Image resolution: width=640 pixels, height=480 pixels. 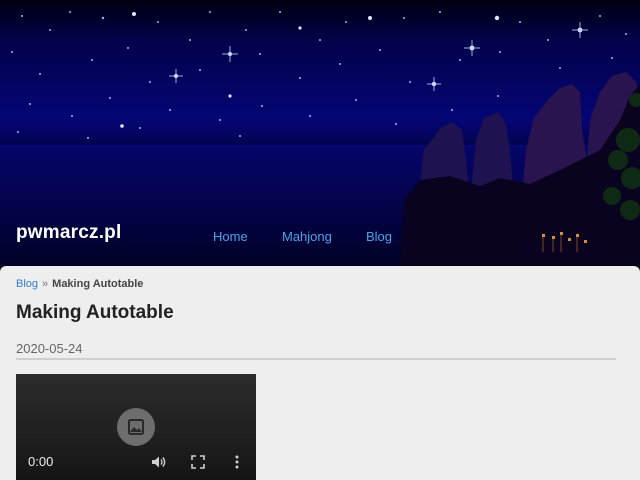 I want to click on main-nav: Home Mahjong Blog, so click(x=320, y=239).